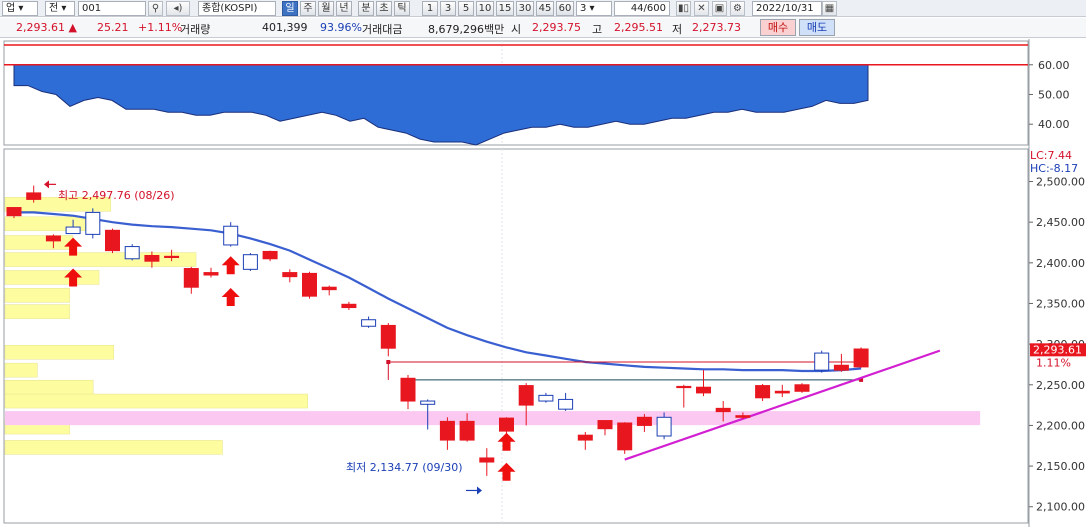 This screenshot has width=1086, height=527. I want to click on period-week: 주, so click(308, 8).